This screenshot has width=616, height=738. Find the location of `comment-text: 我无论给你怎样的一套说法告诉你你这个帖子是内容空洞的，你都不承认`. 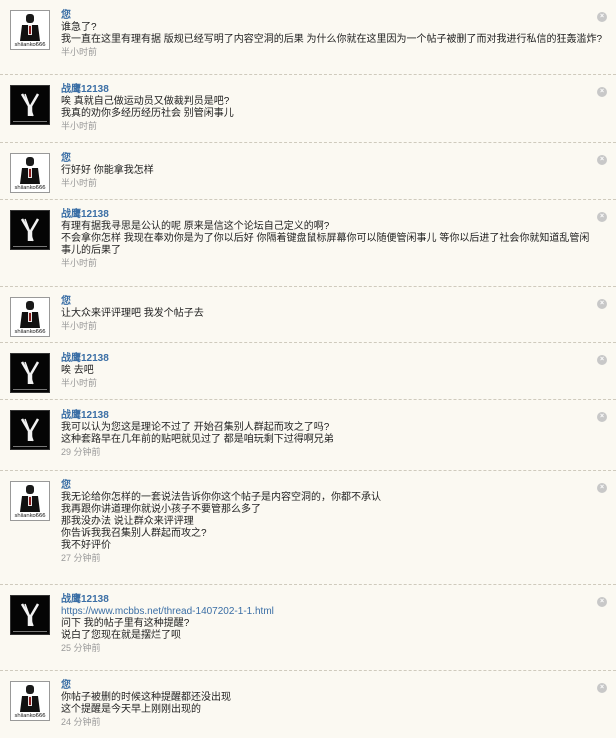

comment-text: 我无论给你怎样的一套说法告诉你你这个帖子是内容空洞的，你都不承认 is located at coordinates (221, 497).